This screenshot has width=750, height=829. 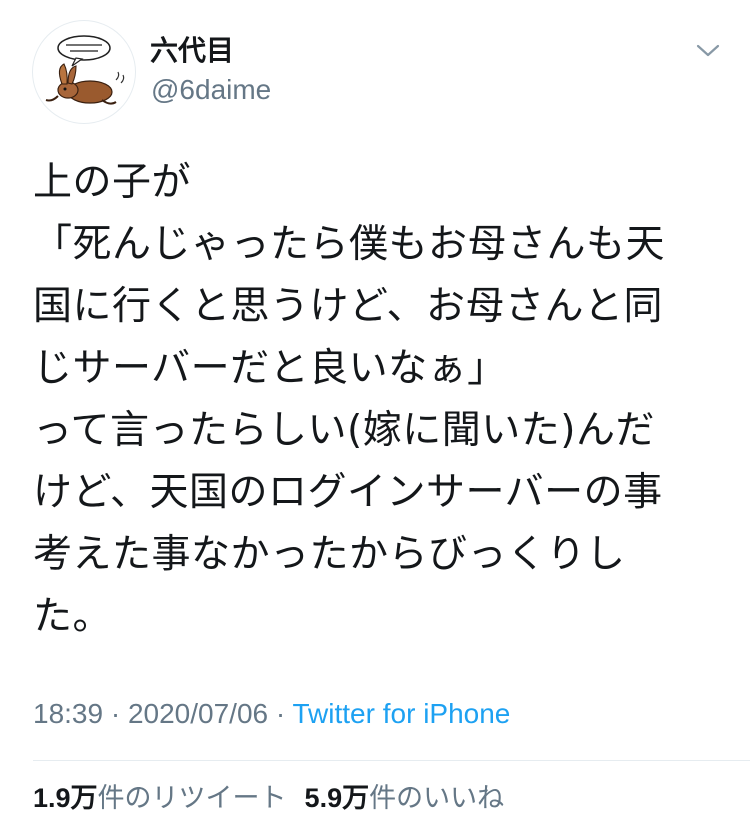 What do you see at coordinates (337, 798) in the screenshot?
I see `likes-count: 5.9万` at bounding box center [337, 798].